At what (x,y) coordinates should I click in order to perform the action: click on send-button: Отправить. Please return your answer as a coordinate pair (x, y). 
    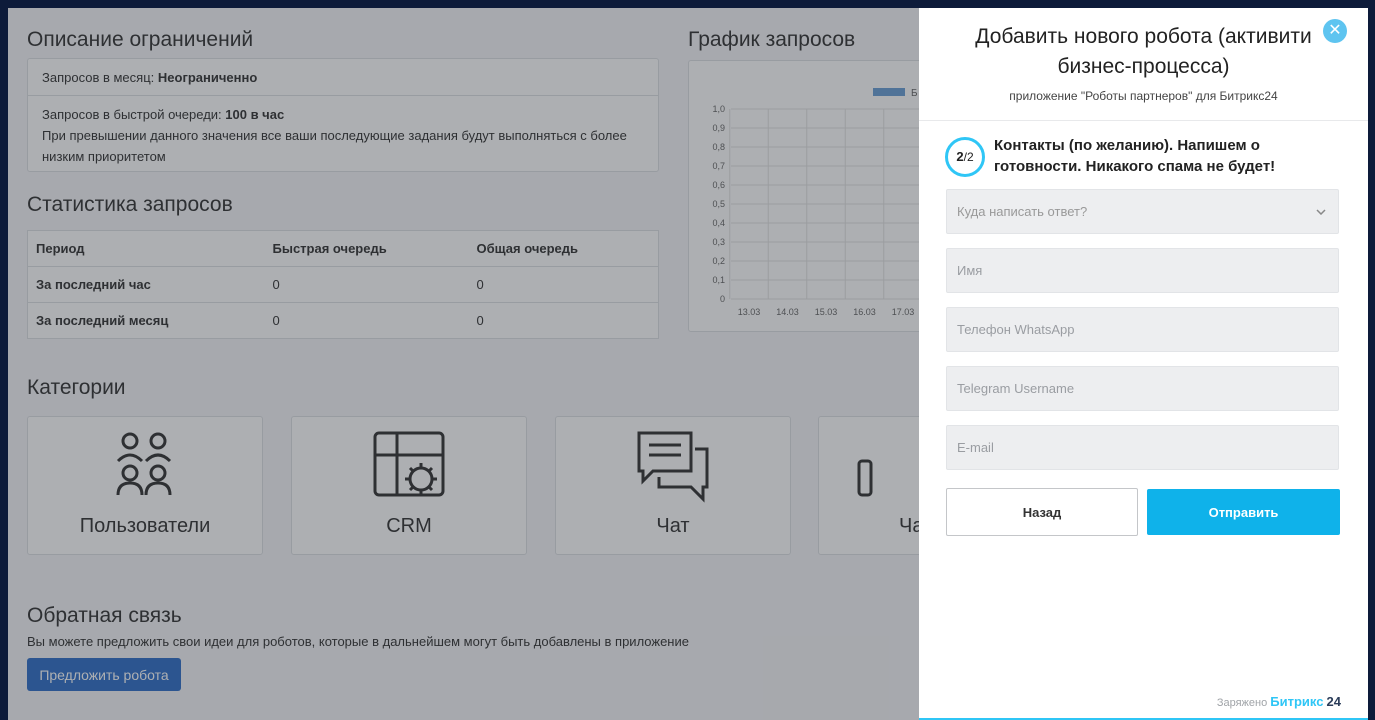
    Looking at the image, I should click on (1243, 512).